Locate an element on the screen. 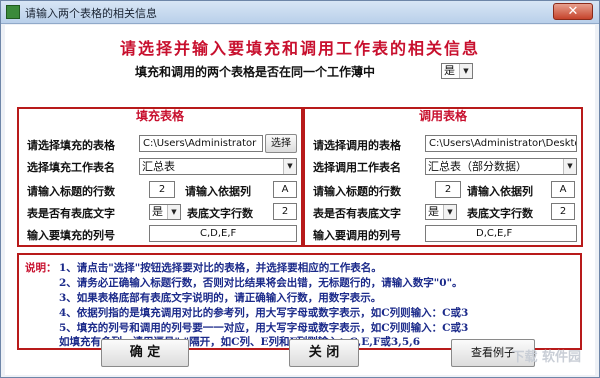  call-has-footer-select: 是 ▼ is located at coordinates (441, 212).